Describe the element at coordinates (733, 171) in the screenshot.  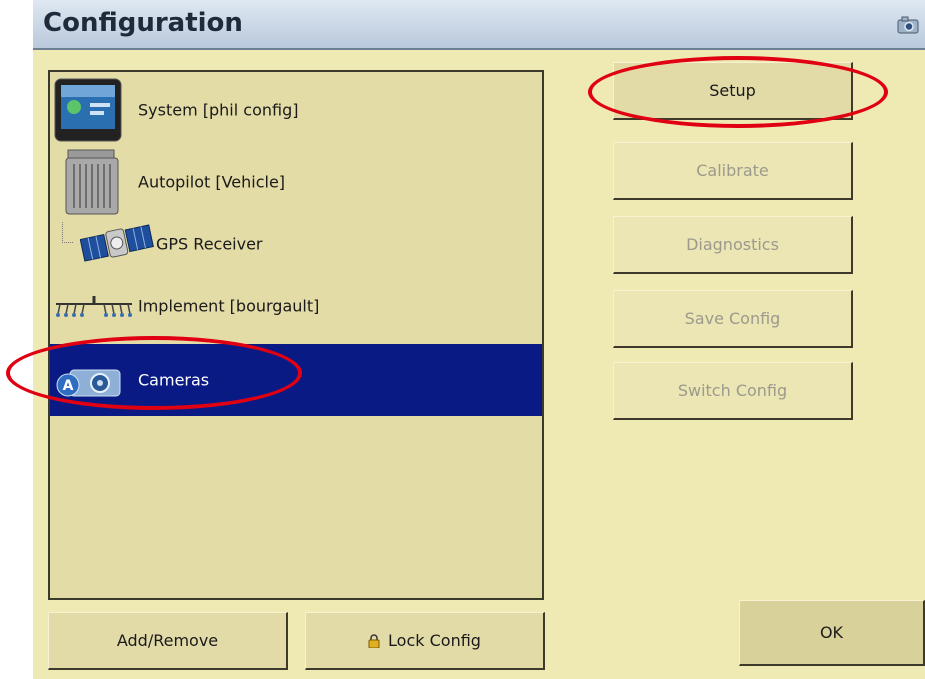
I see `calibrate-button: Calibrate` at that location.